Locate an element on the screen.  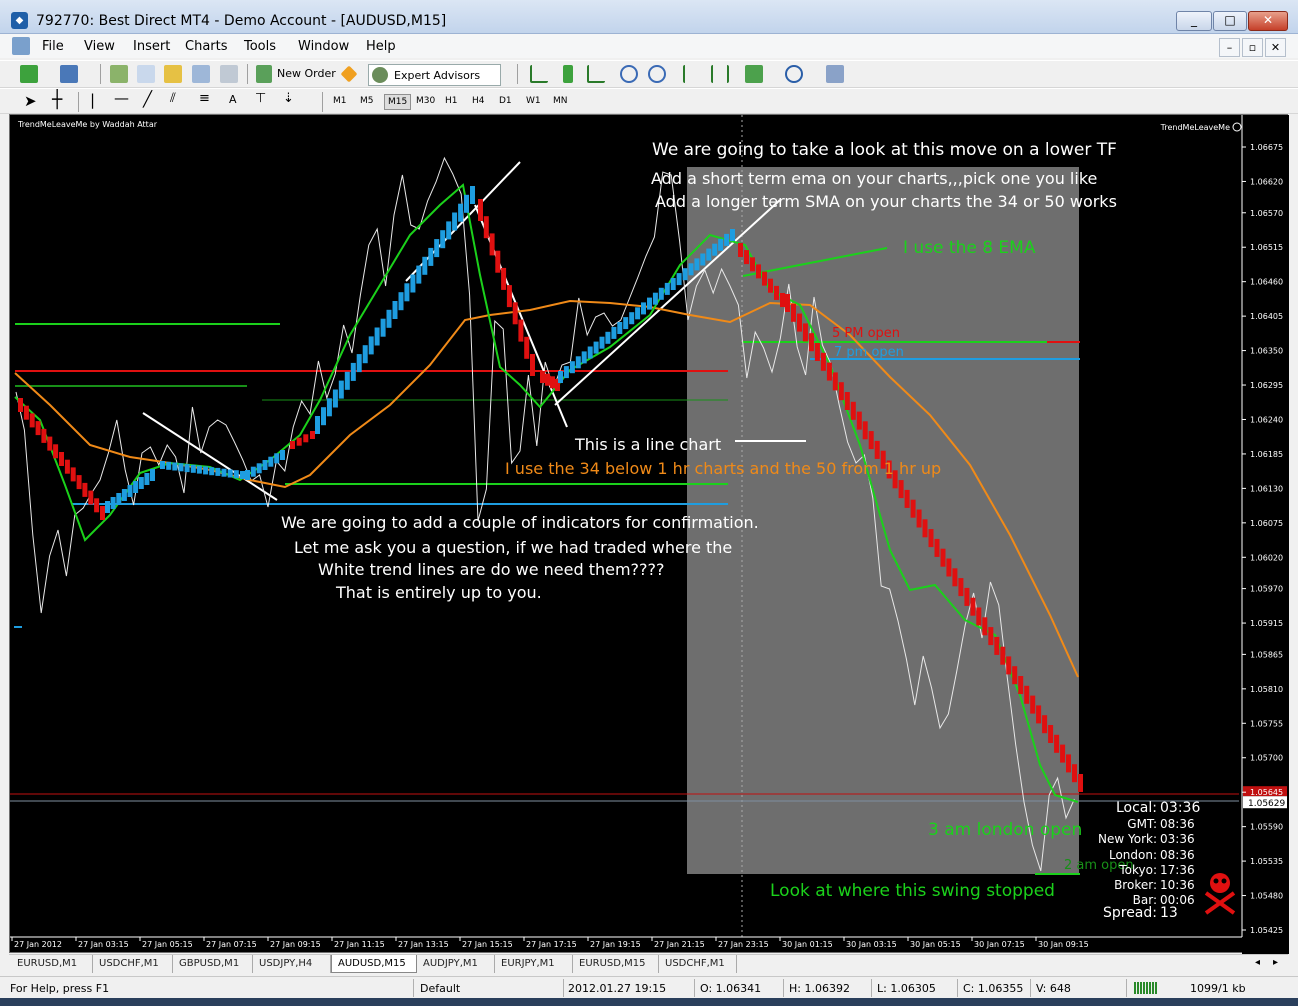
time-tick-label: 27 Jan 19:15 is located at coordinates (615, 944).